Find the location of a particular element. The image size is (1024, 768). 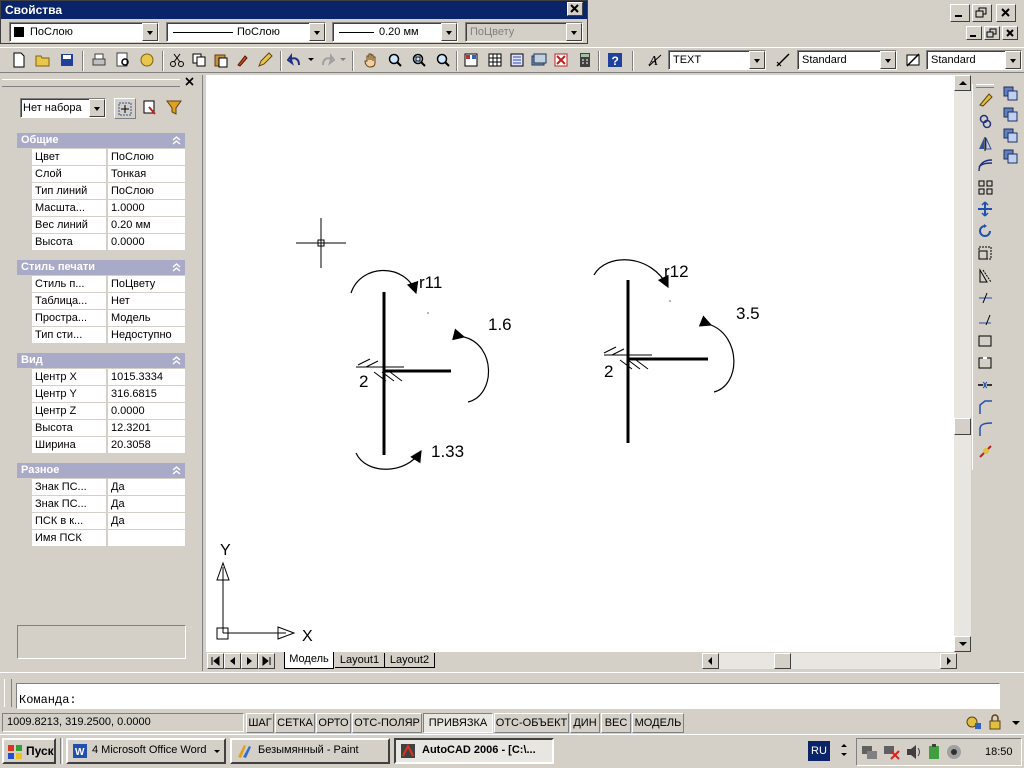

status-toggle-button: СЕТКА is located at coordinates (295, 723).